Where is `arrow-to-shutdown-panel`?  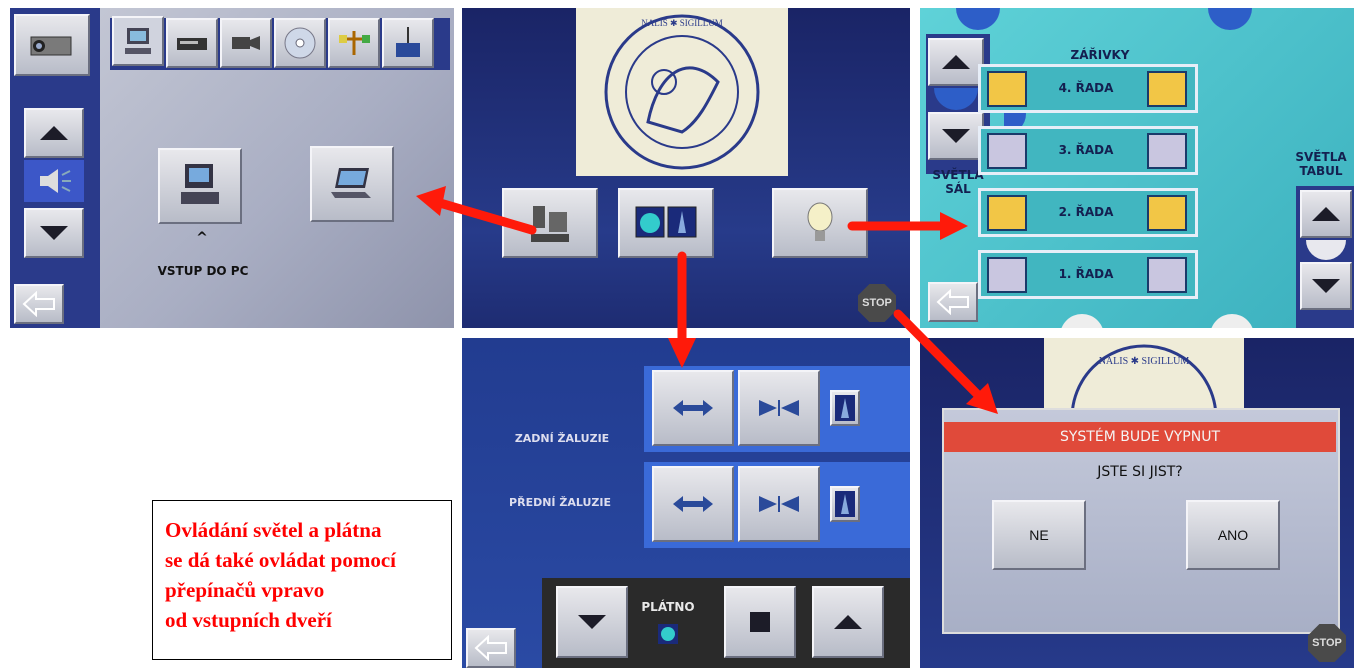
arrow-to-shutdown-panel is located at coordinates (938, 354).